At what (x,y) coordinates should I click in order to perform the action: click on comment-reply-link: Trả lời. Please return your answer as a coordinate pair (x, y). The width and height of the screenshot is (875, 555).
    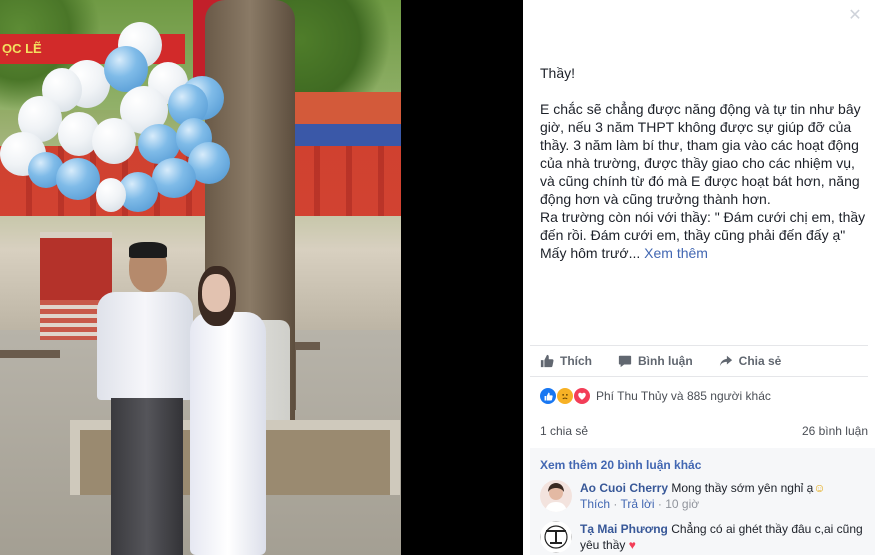
    Looking at the image, I should click on (637, 504).